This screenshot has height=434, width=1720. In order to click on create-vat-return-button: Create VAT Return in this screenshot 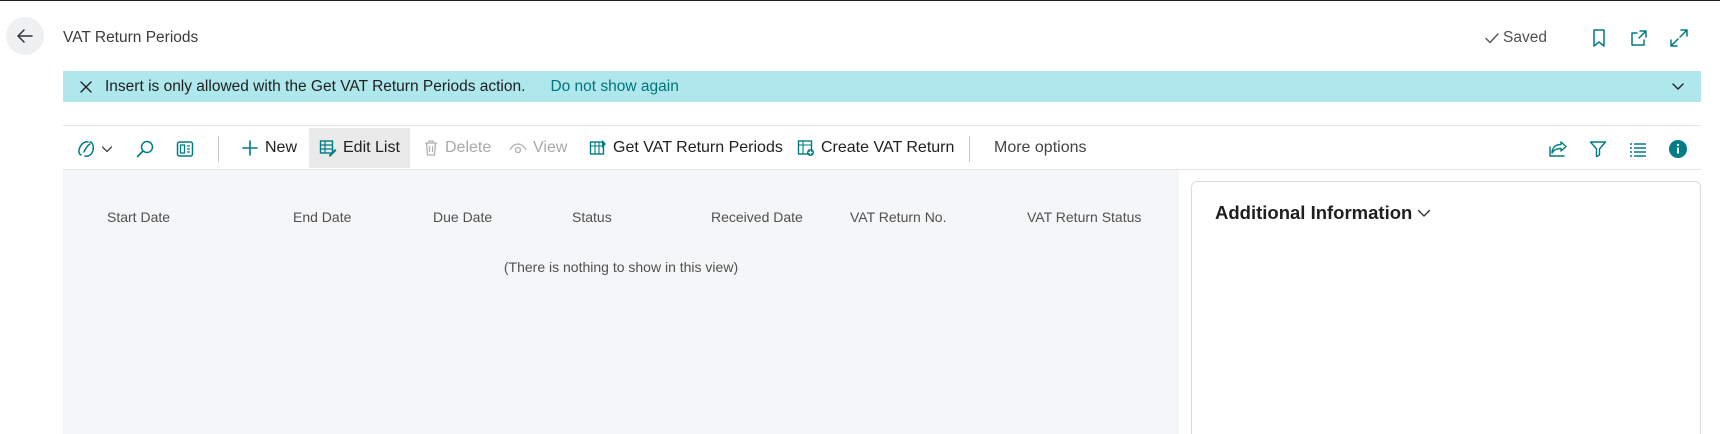, I will do `click(875, 148)`.